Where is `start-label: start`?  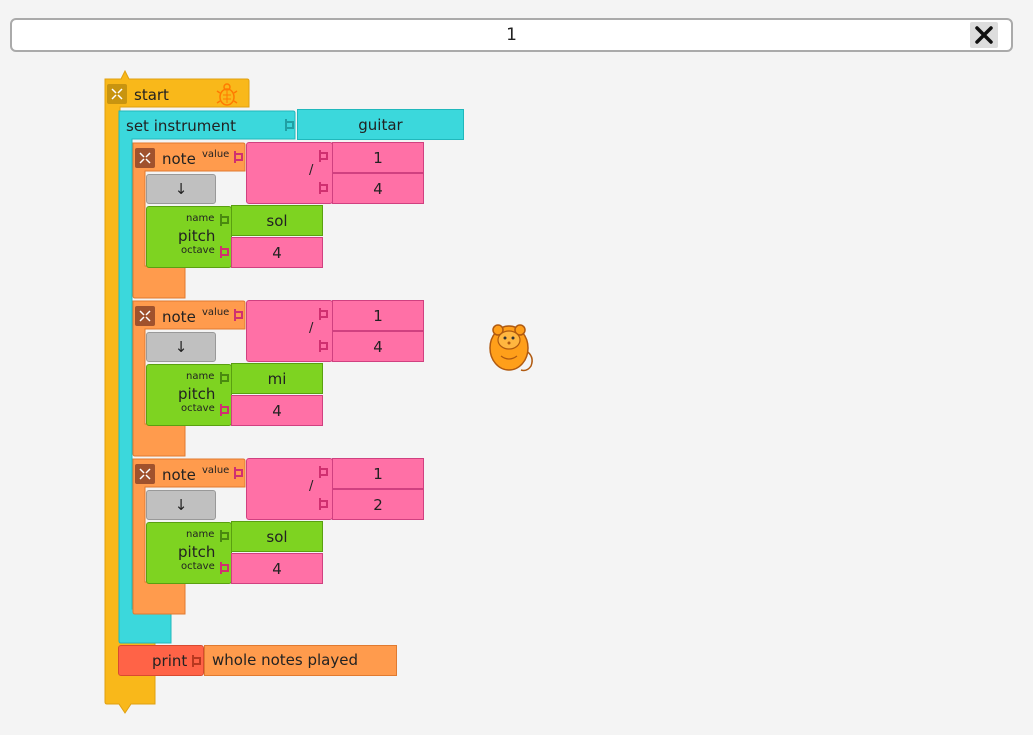 start-label: start is located at coordinates (151, 95).